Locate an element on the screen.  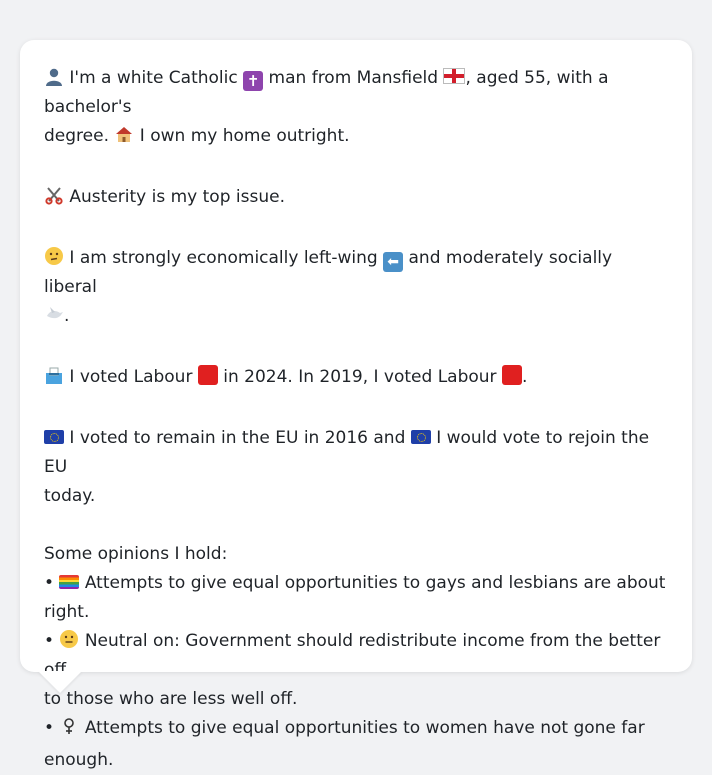
opinion-text: right. is located at coordinates (67, 612).